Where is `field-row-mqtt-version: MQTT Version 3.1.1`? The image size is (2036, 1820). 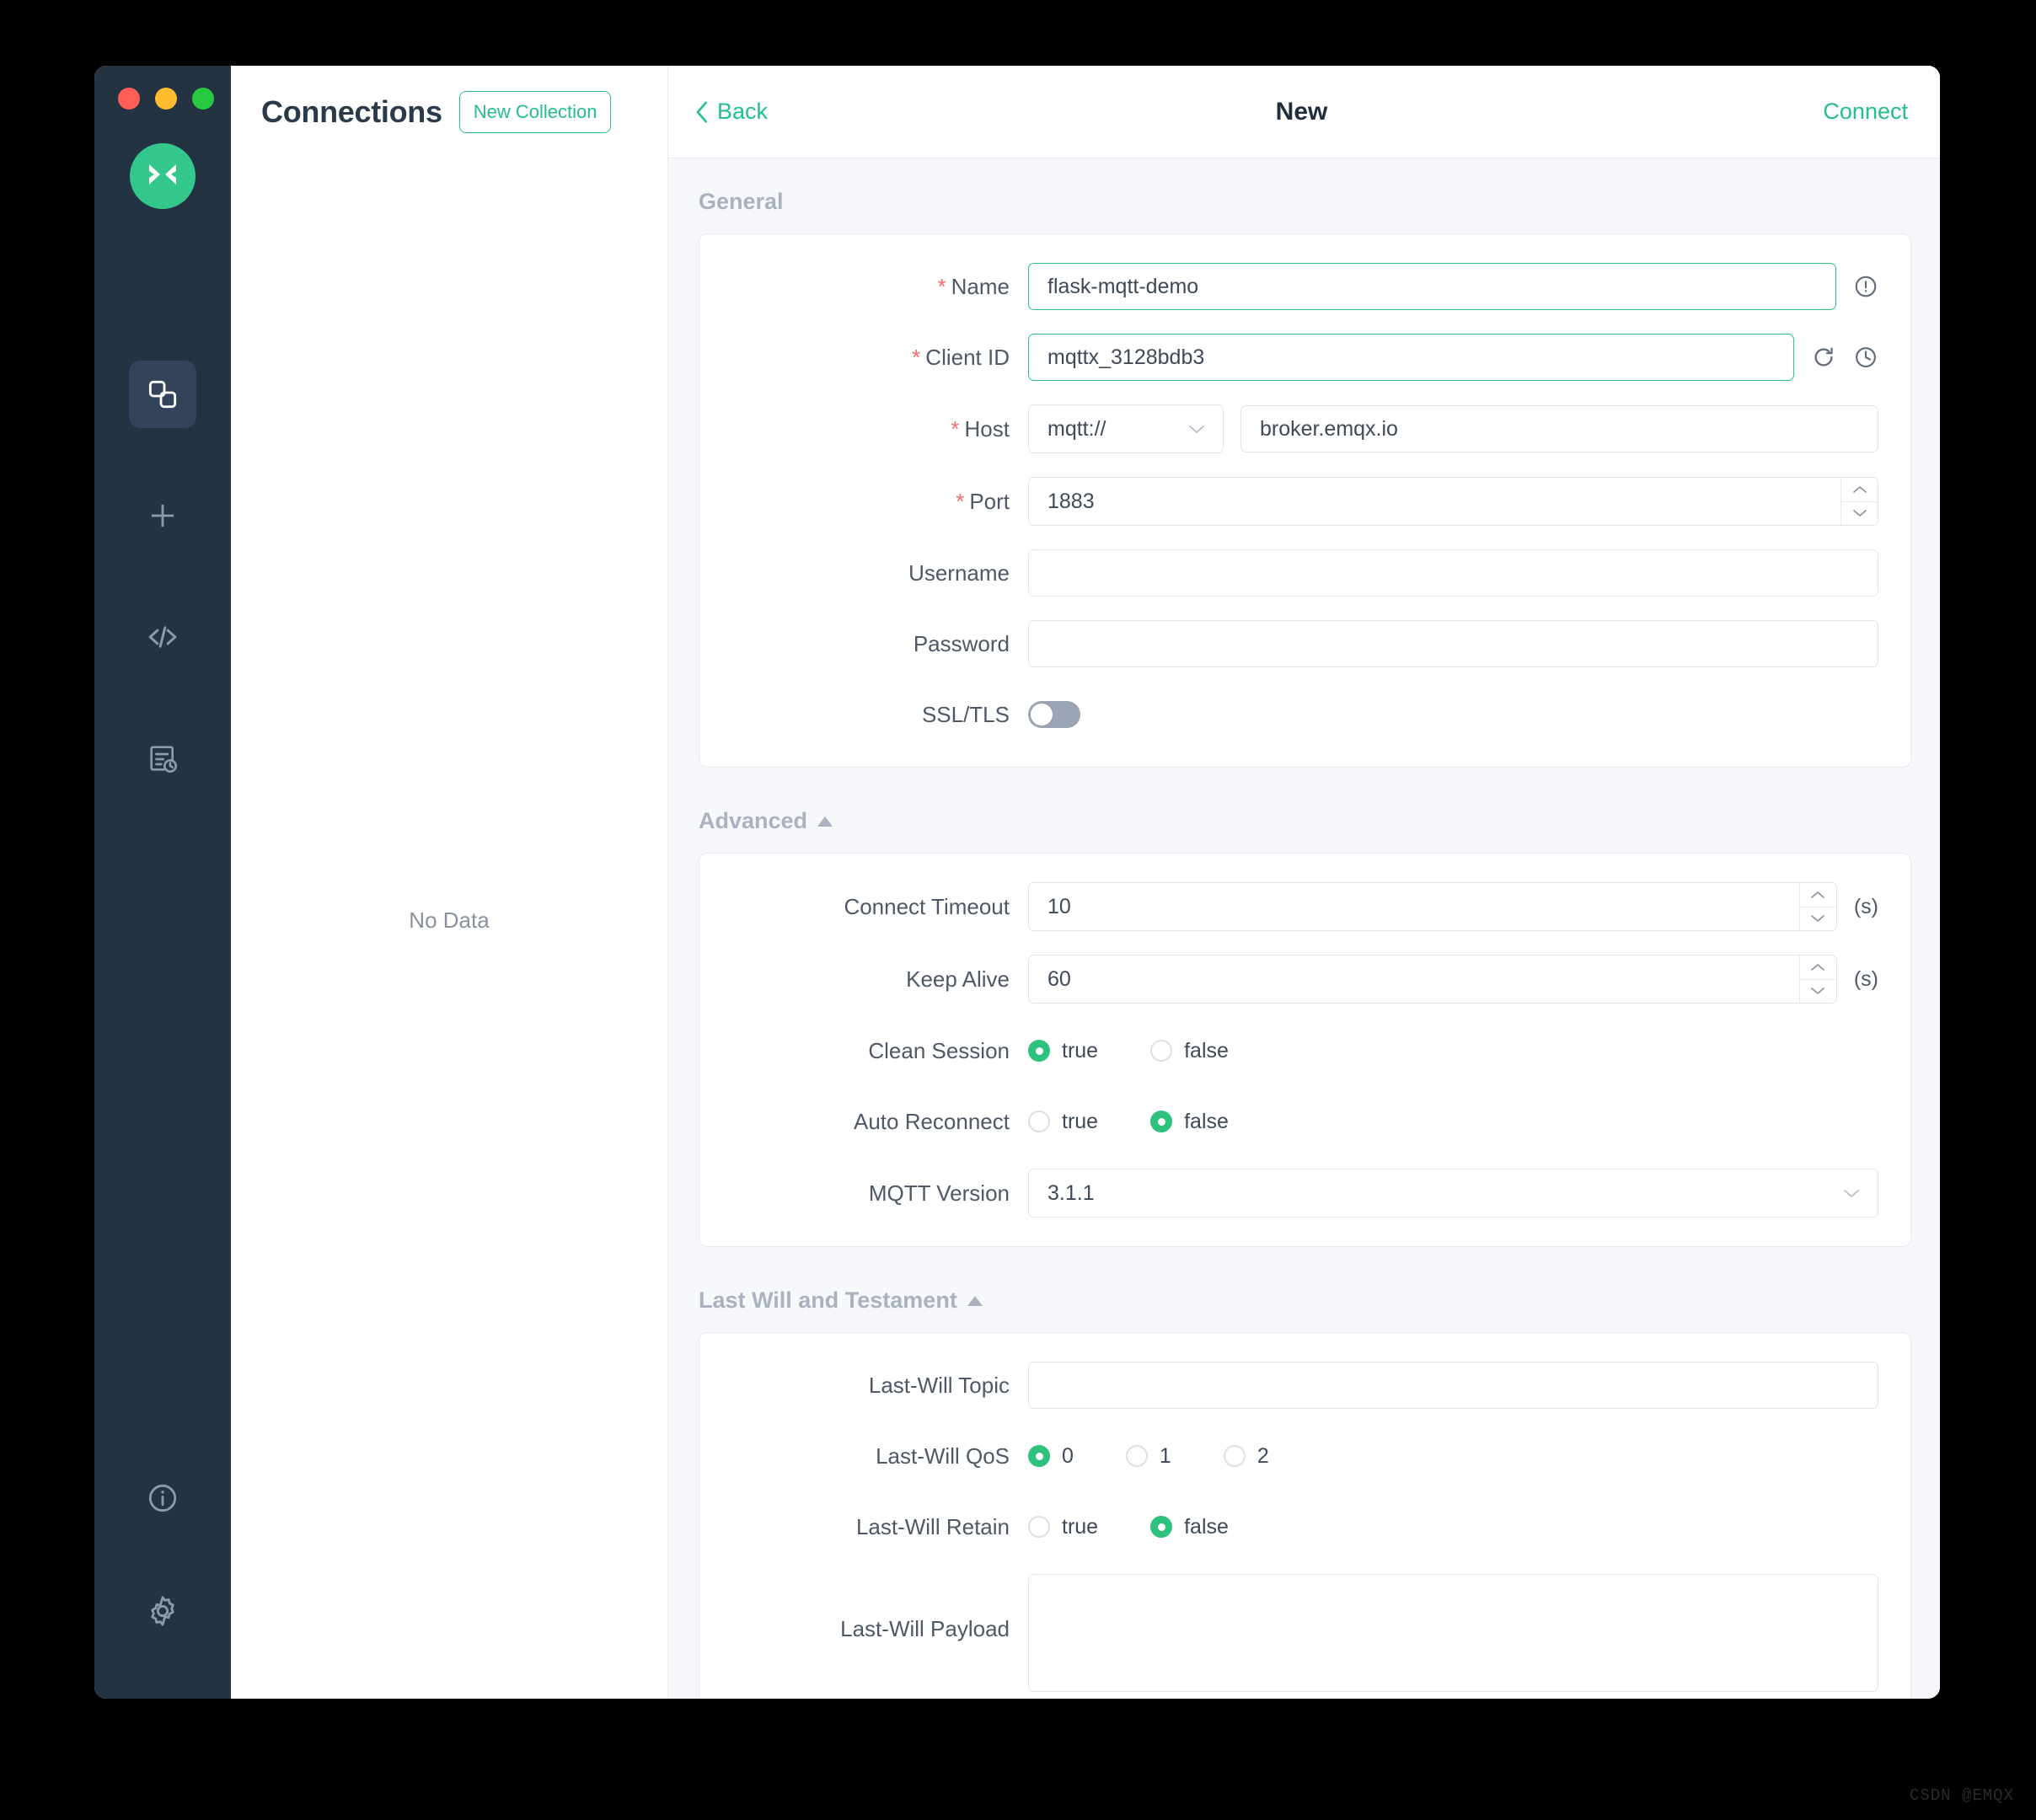 field-row-mqtt-version: MQTT Version 3.1.1 is located at coordinates (1304, 1193).